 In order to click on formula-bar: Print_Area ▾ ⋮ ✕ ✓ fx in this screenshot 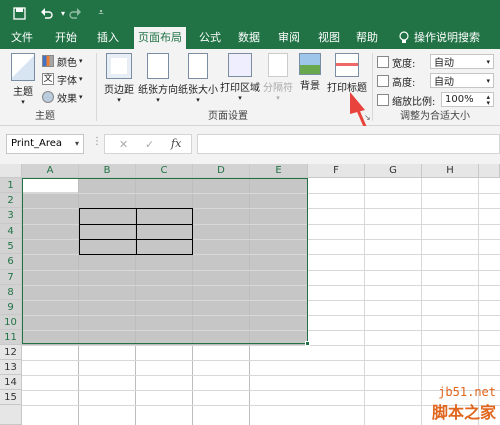, I will do `click(250, 145)`.